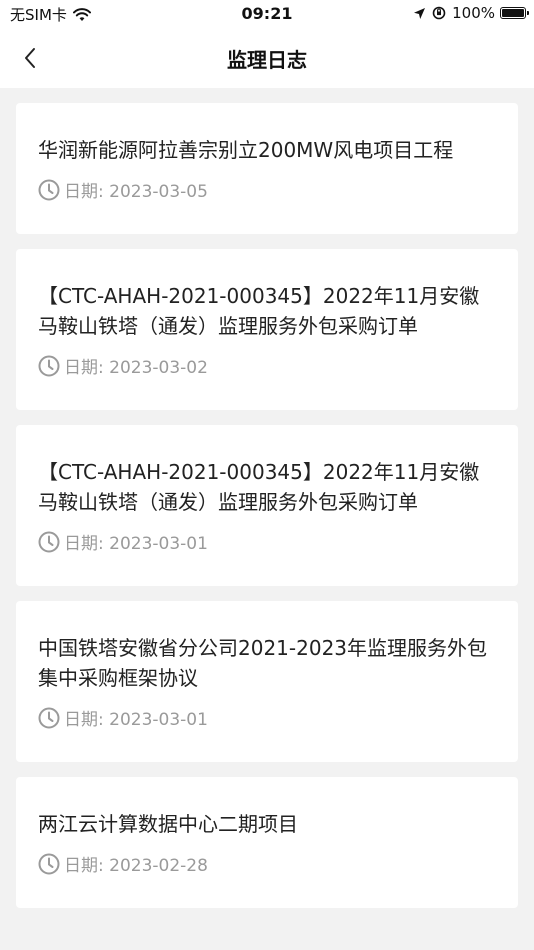 This screenshot has height=950, width=534. I want to click on log-date: 日期: 2023-03-05, so click(136, 192).